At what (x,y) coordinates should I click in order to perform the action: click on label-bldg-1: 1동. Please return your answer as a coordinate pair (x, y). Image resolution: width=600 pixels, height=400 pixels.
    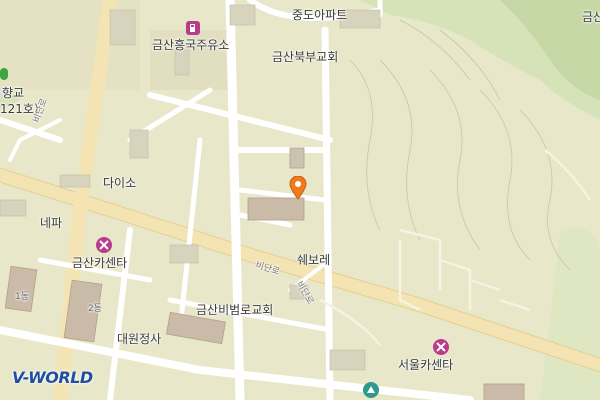
    Looking at the image, I should click on (22, 297).